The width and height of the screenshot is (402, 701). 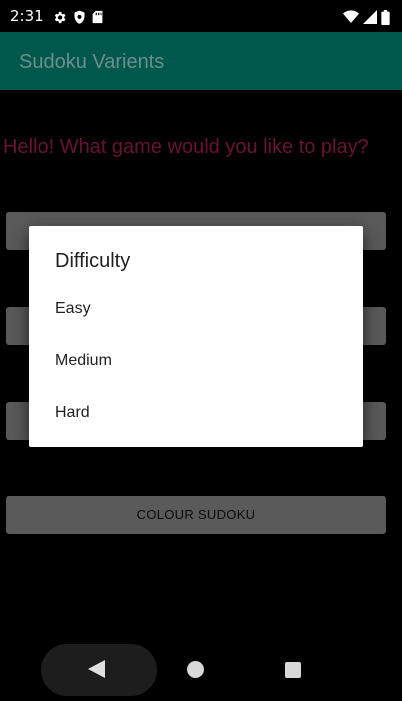 I want to click on difficulty-option-easy: Easy, so click(x=196, y=309).